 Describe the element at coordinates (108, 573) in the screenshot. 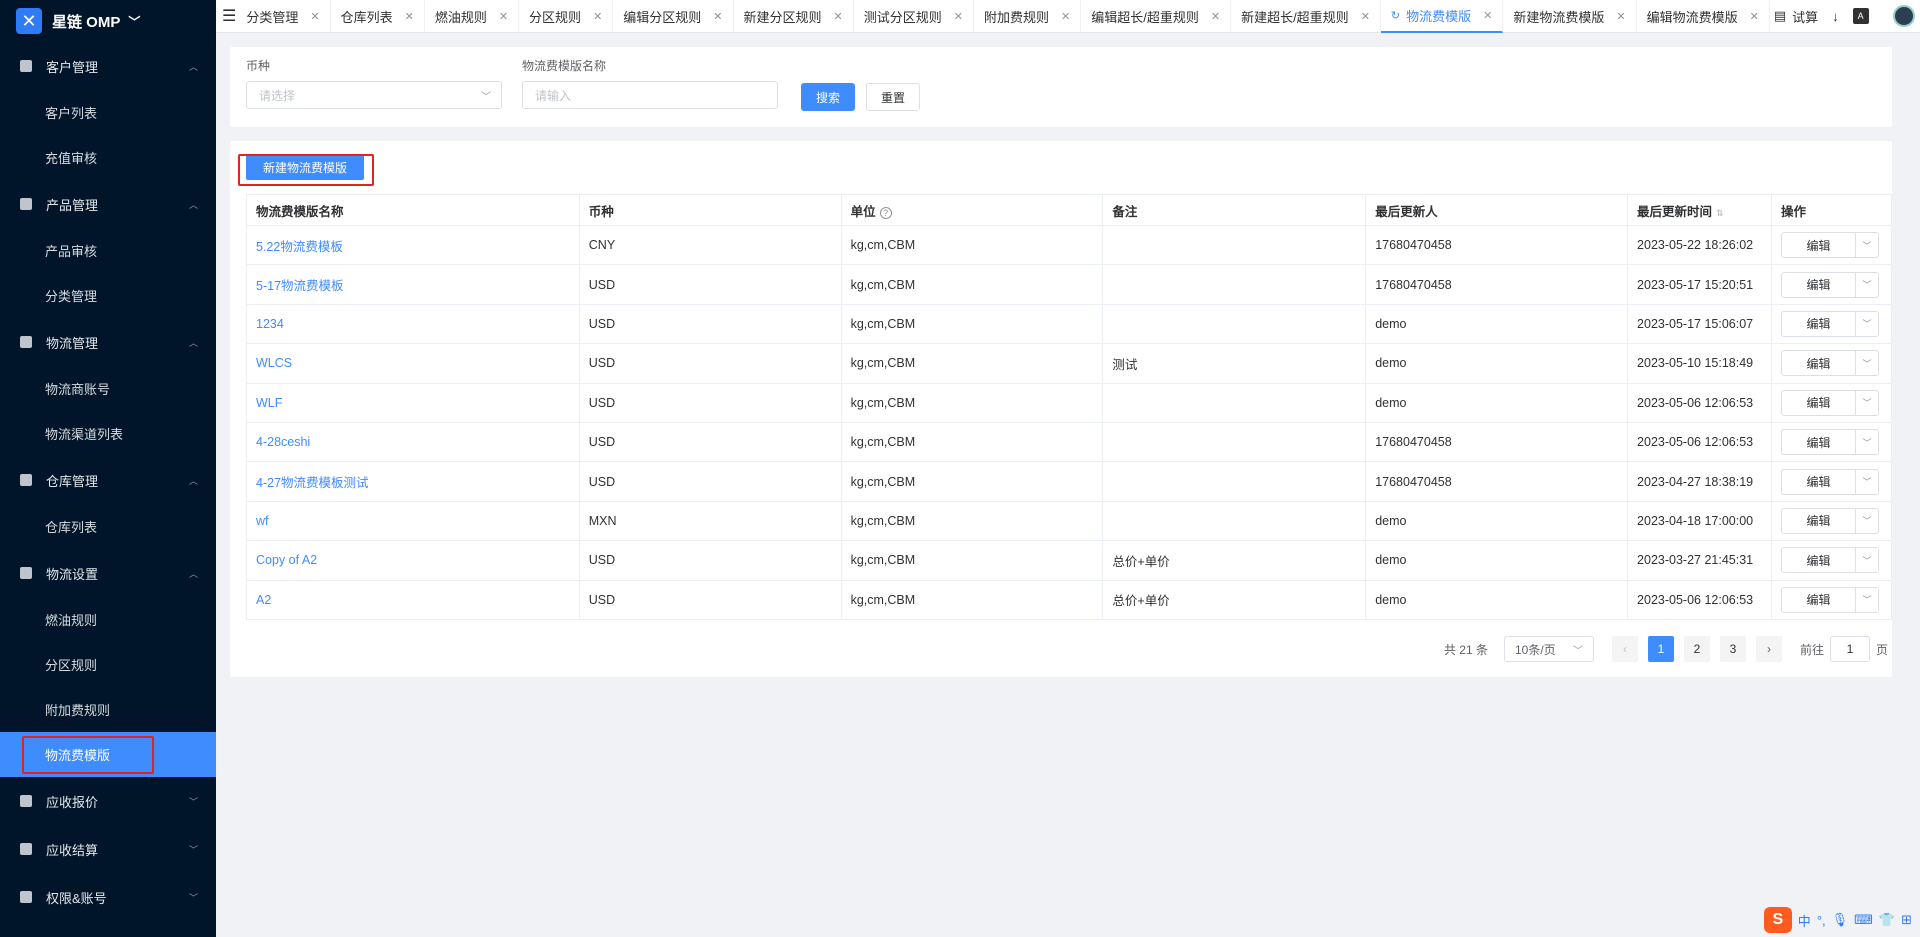

I see `sidebar-group-4: 物流设置 ︿` at that location.